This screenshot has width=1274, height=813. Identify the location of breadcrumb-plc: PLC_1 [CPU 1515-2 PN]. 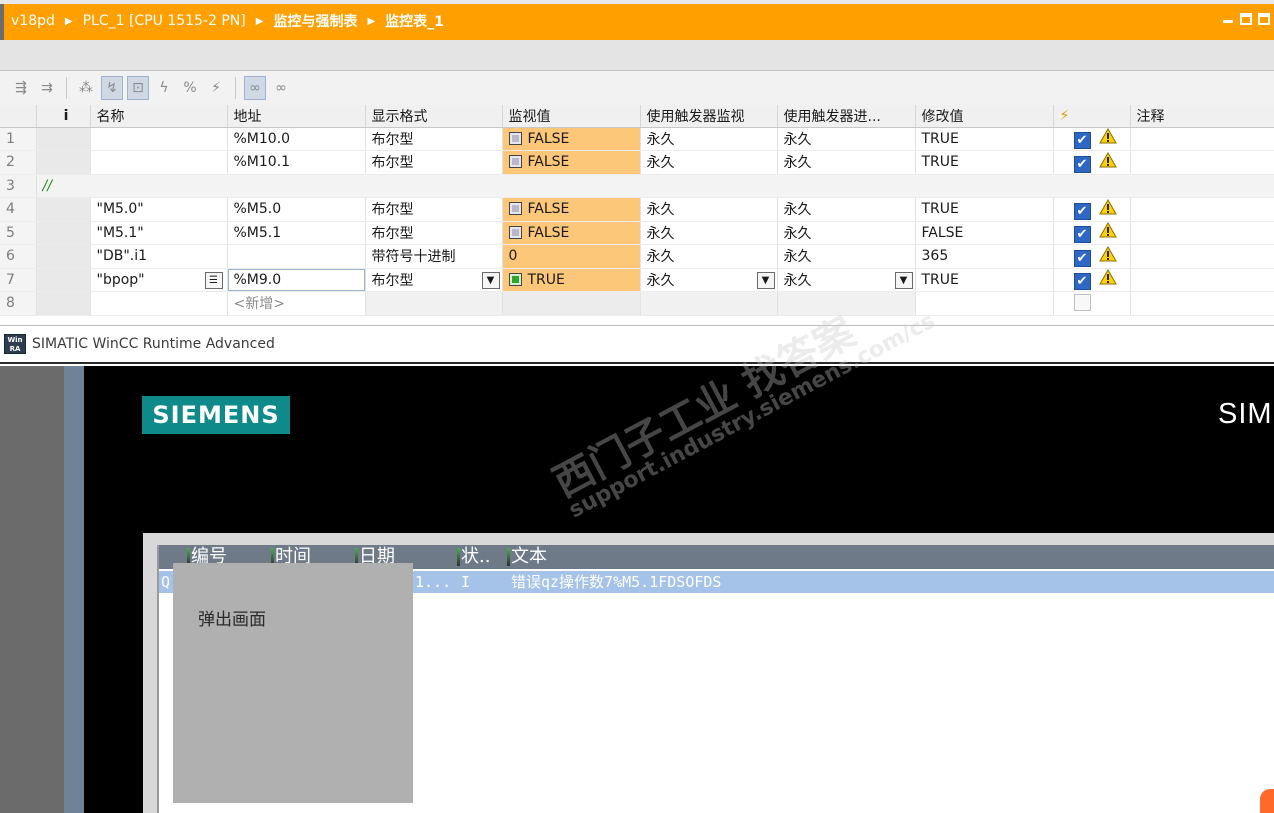
(164, 21).